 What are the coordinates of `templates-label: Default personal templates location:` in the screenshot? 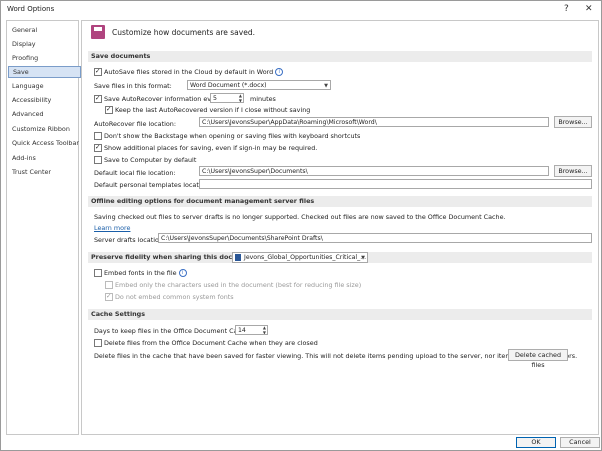 It's located at (152, 185).